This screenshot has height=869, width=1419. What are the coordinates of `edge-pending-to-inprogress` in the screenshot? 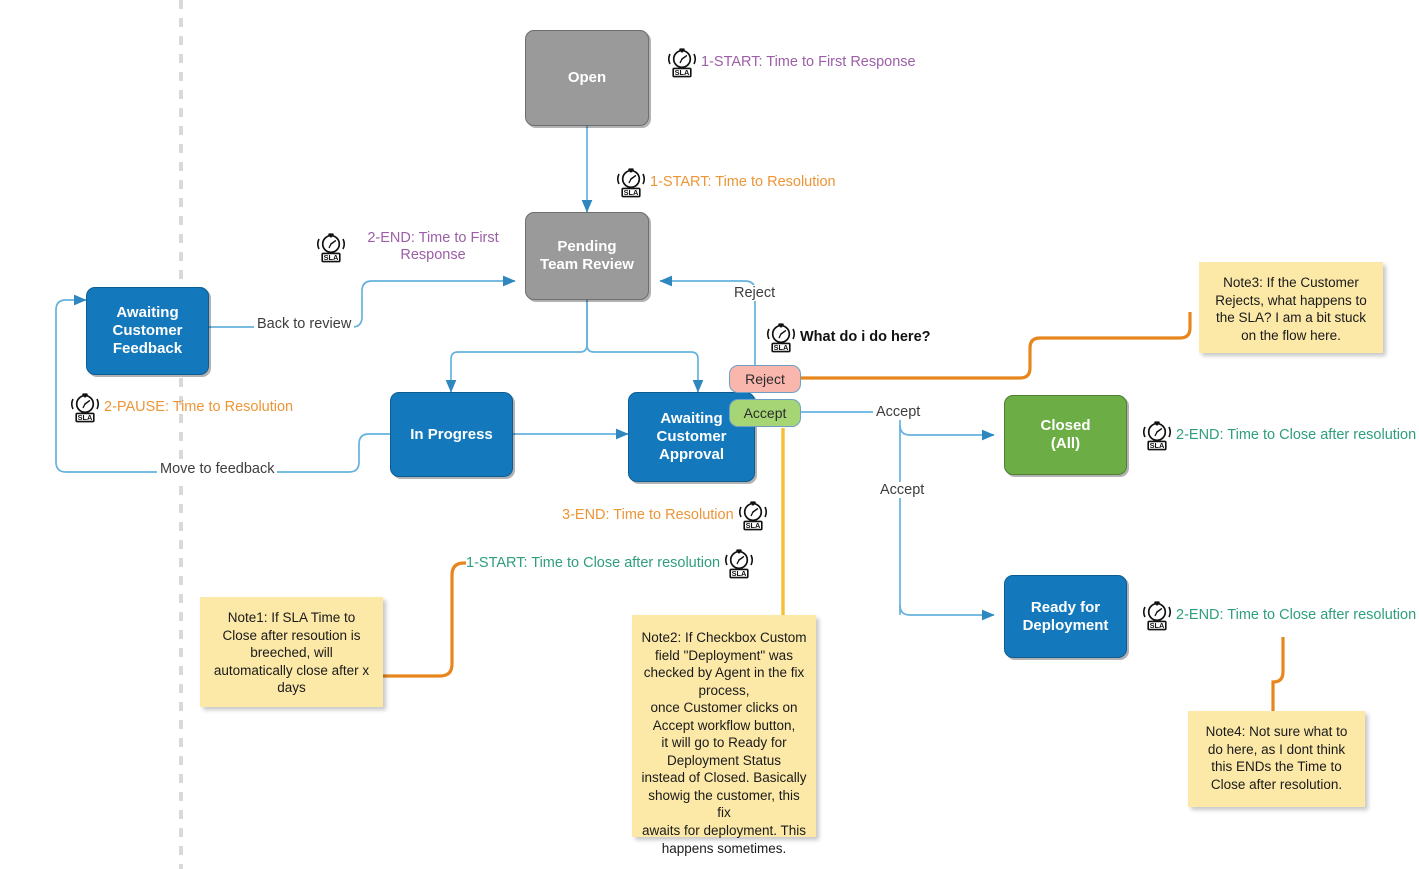 It's located at (516, 346).